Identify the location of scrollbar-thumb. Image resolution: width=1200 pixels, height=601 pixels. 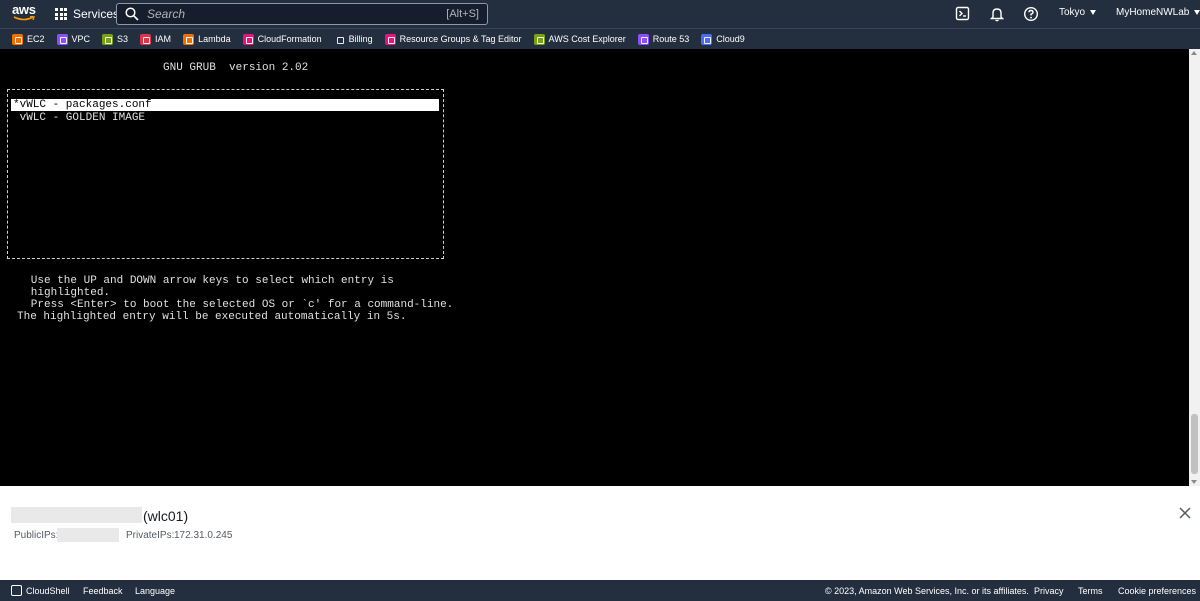
(1194, 444).